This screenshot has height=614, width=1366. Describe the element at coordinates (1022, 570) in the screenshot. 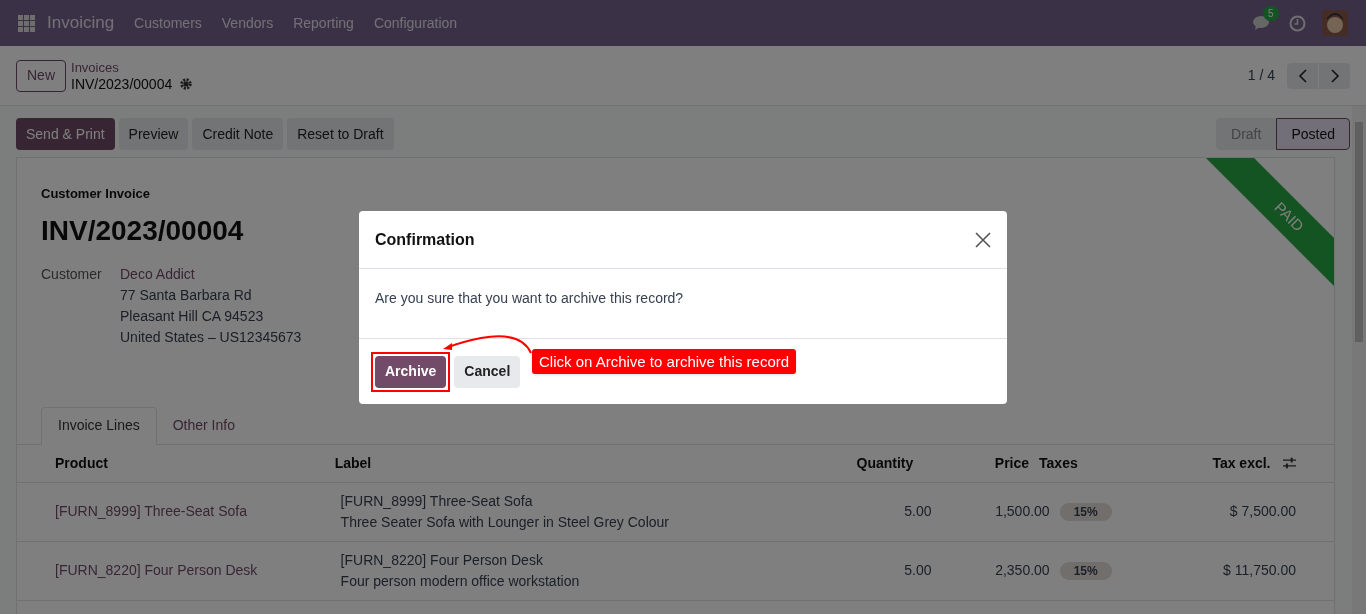

I see `table-cell-text: 2,350.00` at that location.